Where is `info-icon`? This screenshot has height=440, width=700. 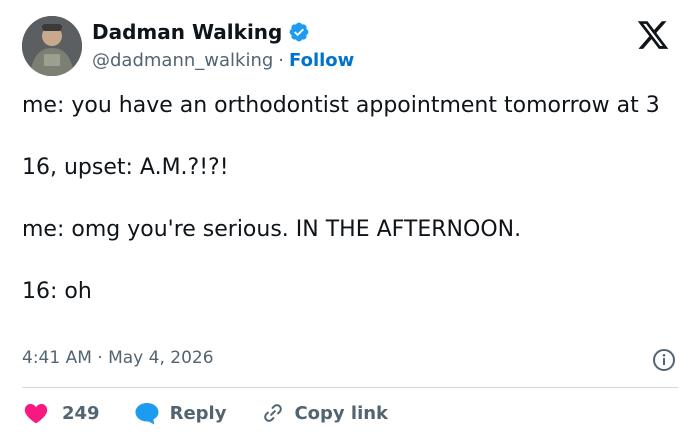
info-icon is located at coordinates (664, 360).